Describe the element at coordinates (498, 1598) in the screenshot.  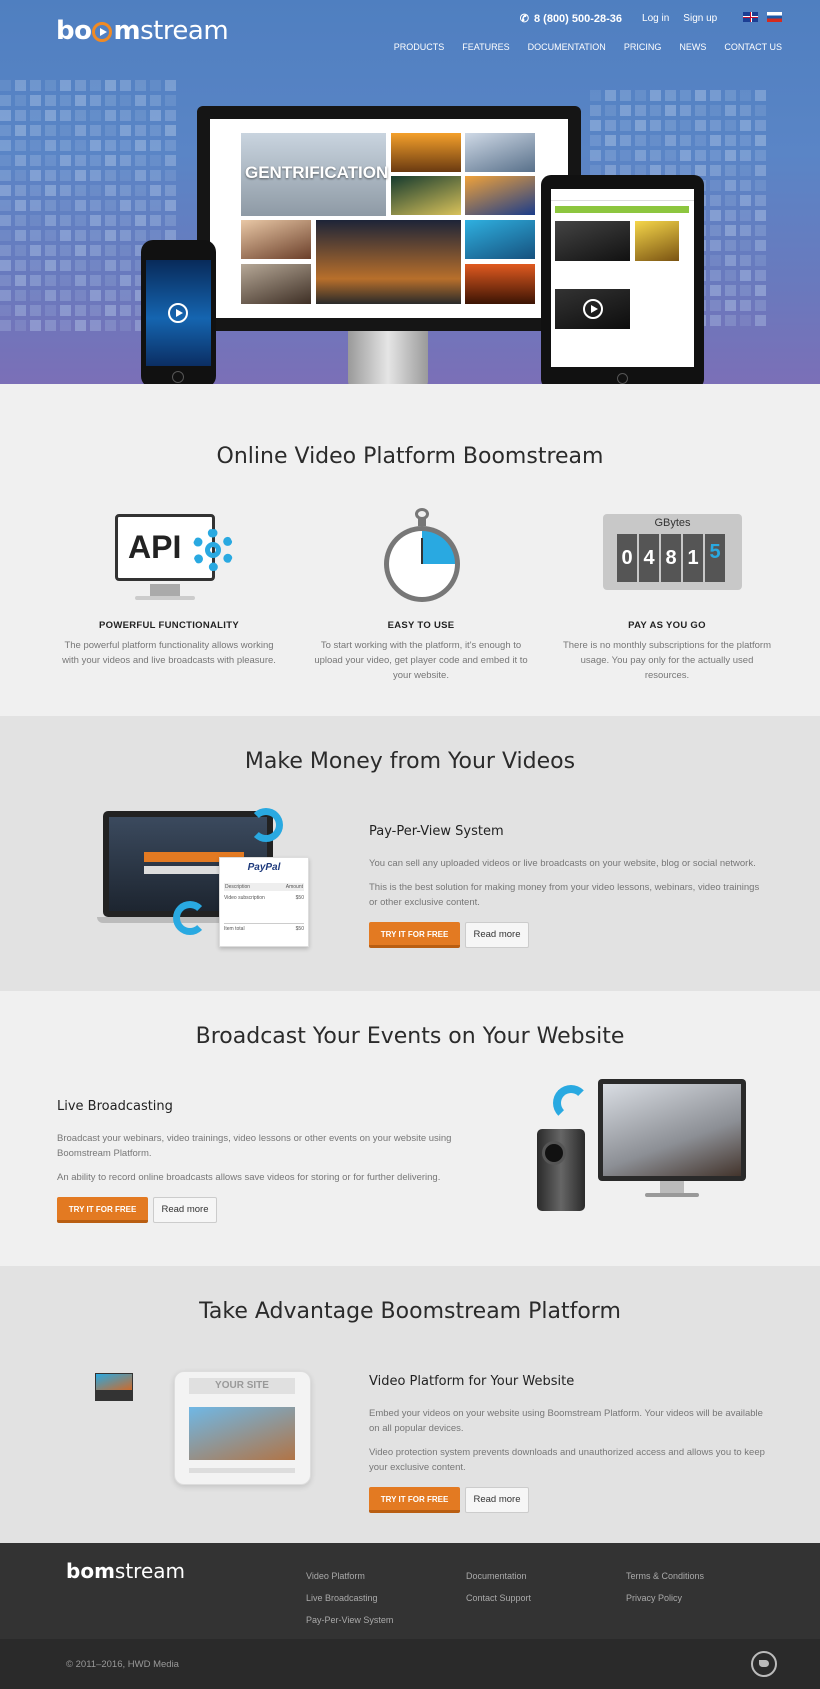
I see `footer-link-contact-support: Contact Support` at that location.